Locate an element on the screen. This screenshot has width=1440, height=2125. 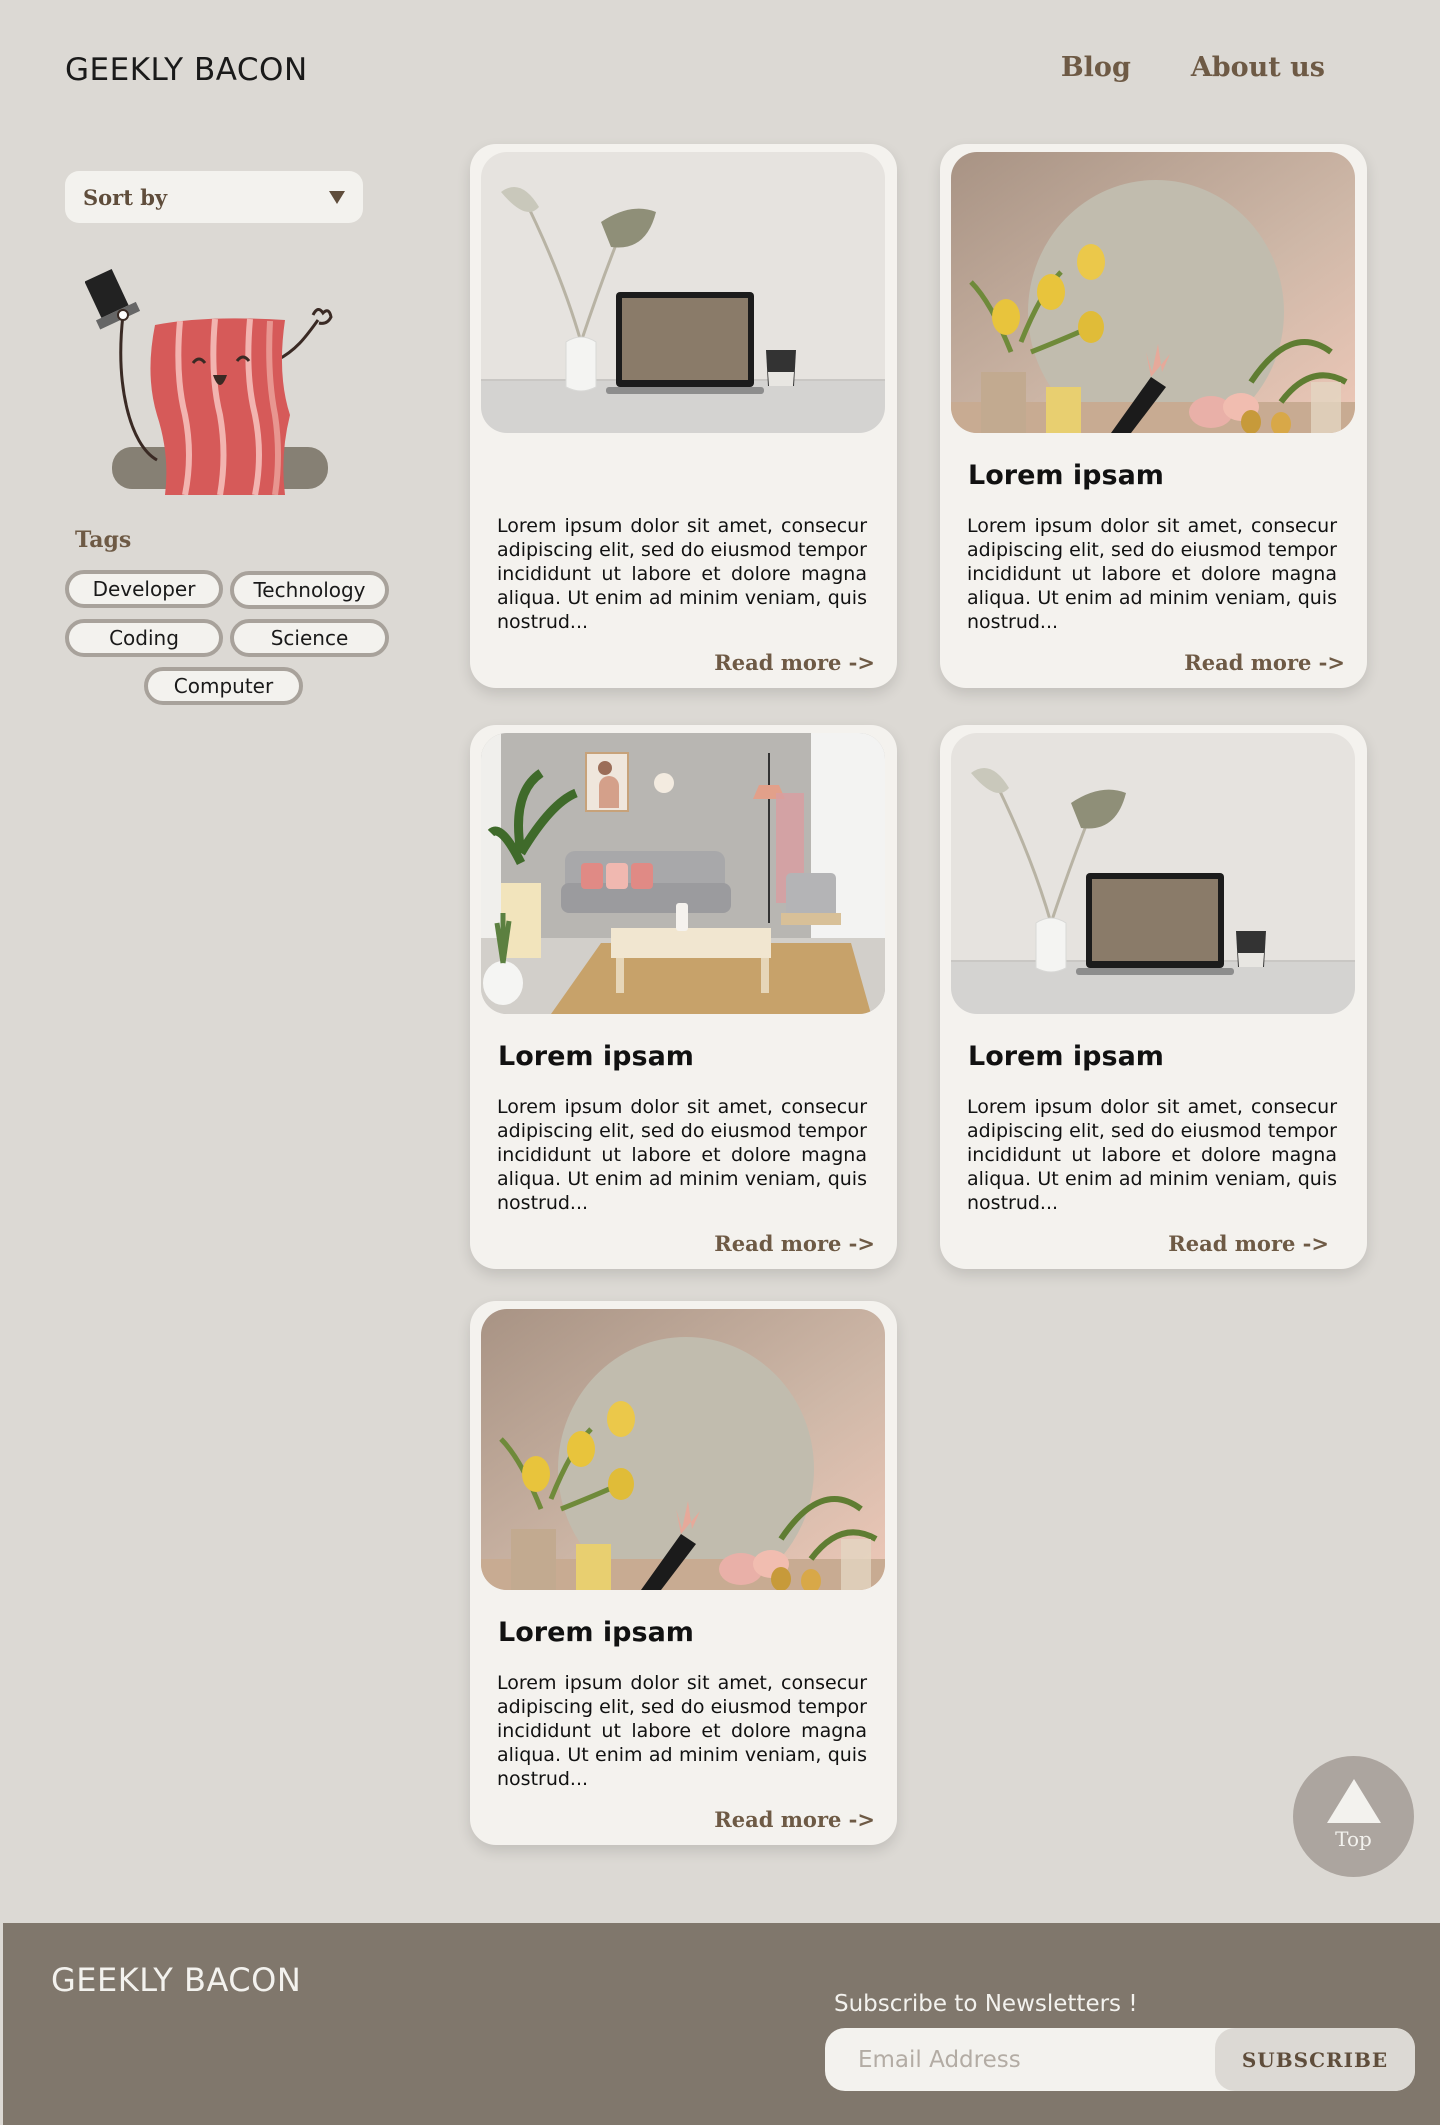
bacon-mascot-illustration is located at coordinates (214, 375).